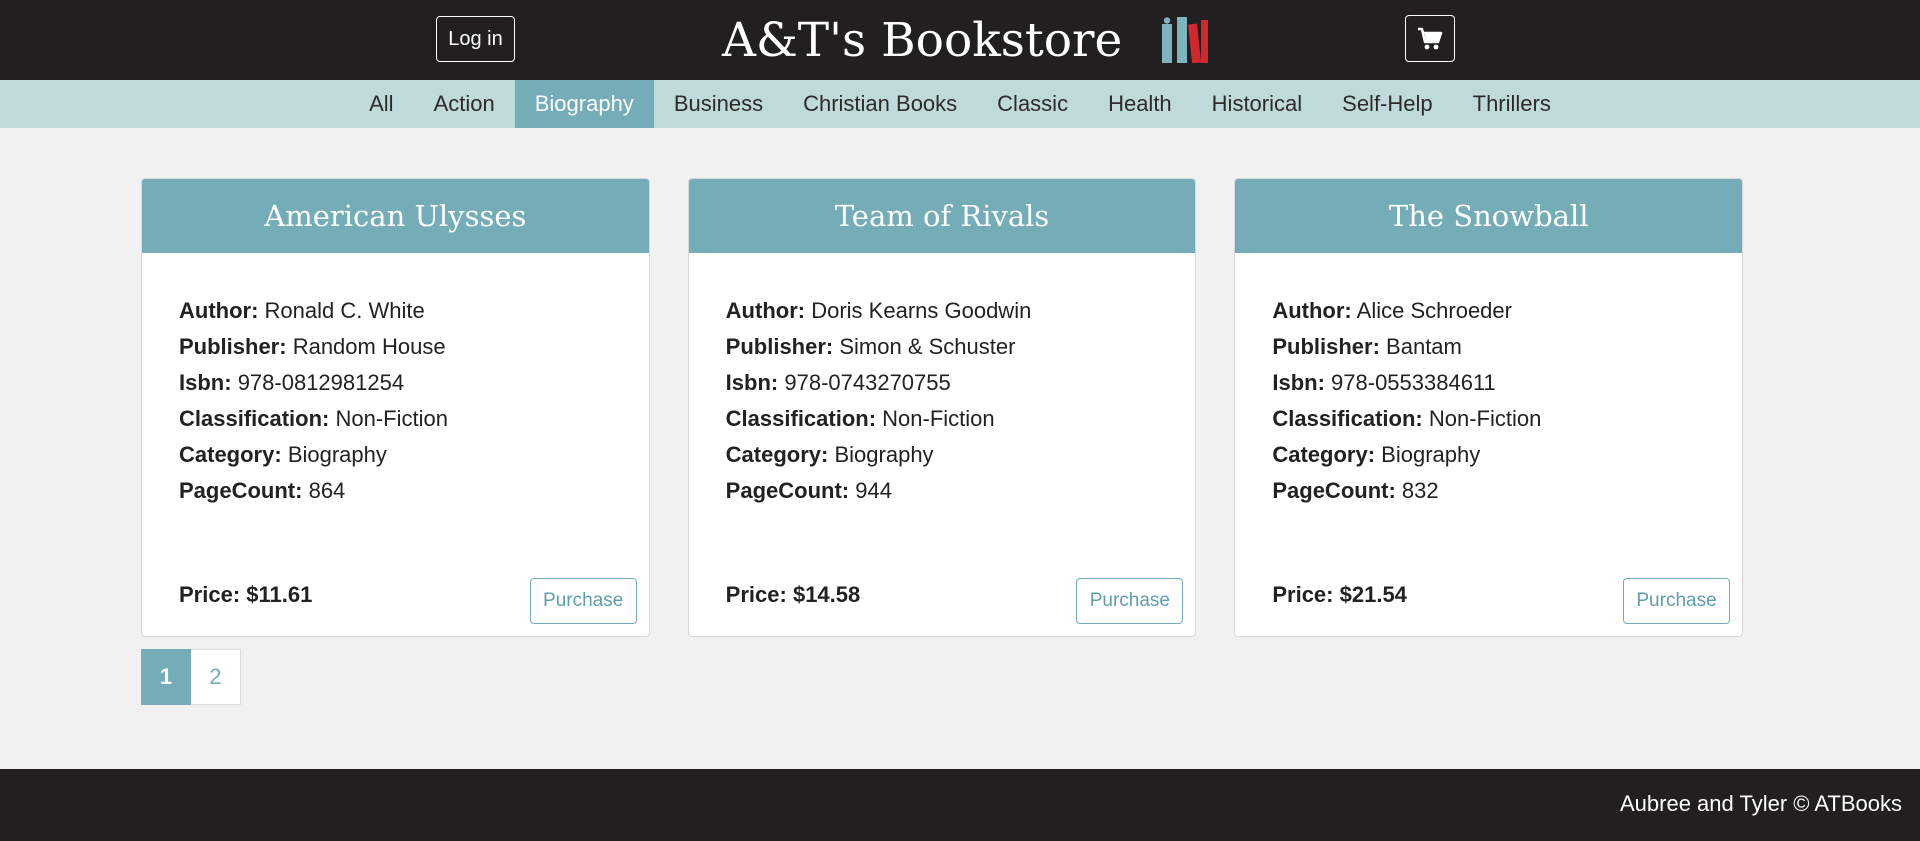 The width and height of the screenshot is (1920, 841). Describe the element at coordinates (475, 39) in the screenshot. I see `login-button: Log in` at that location.